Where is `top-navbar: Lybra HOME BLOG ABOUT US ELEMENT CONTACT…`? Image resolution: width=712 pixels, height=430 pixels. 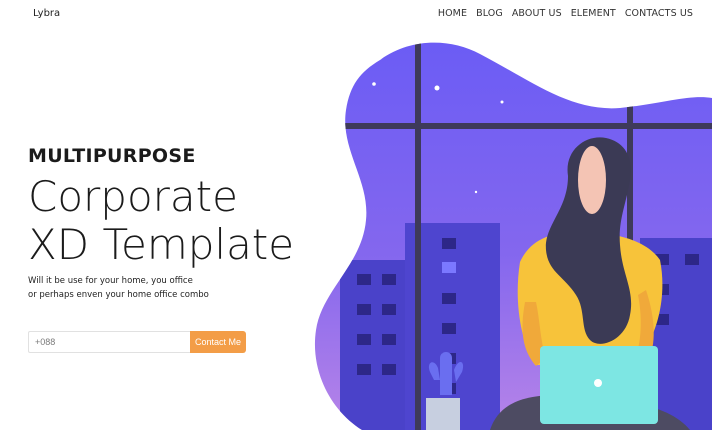
top-navbar: Lybra HOME BLOG ABOUT US ELEMENT CONTACT… is located at coordinates (356, 14).